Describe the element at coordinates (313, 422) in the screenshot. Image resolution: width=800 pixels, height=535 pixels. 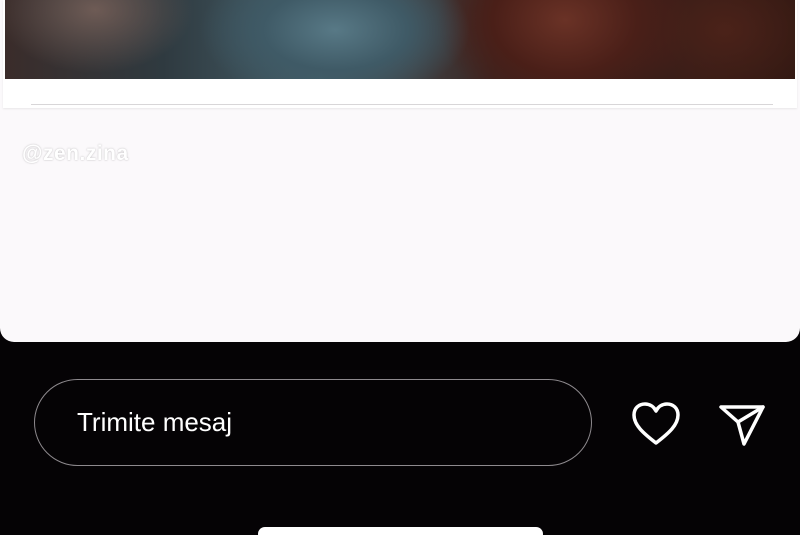
I see `message-input: Trimite mesaj` at that location.